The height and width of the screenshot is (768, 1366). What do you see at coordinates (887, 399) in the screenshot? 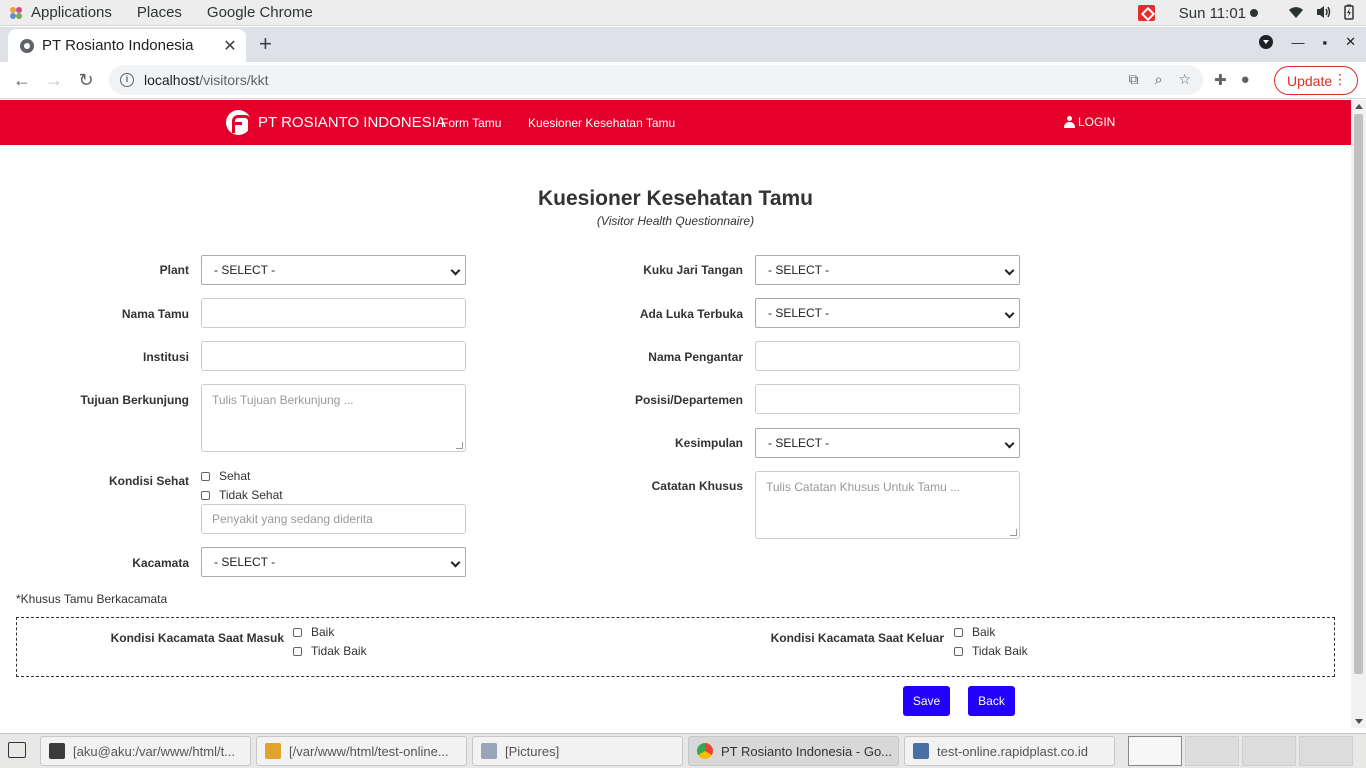
I see `posisi-input` at bounding box center [887, 399].